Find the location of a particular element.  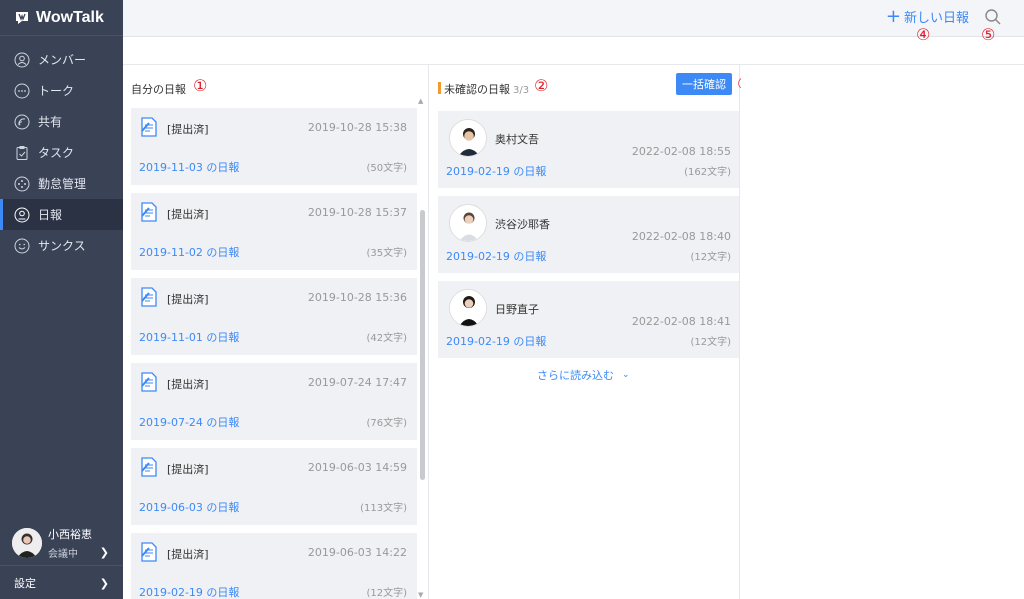

settings-label: 設定 is located at coordinates (25, 583).